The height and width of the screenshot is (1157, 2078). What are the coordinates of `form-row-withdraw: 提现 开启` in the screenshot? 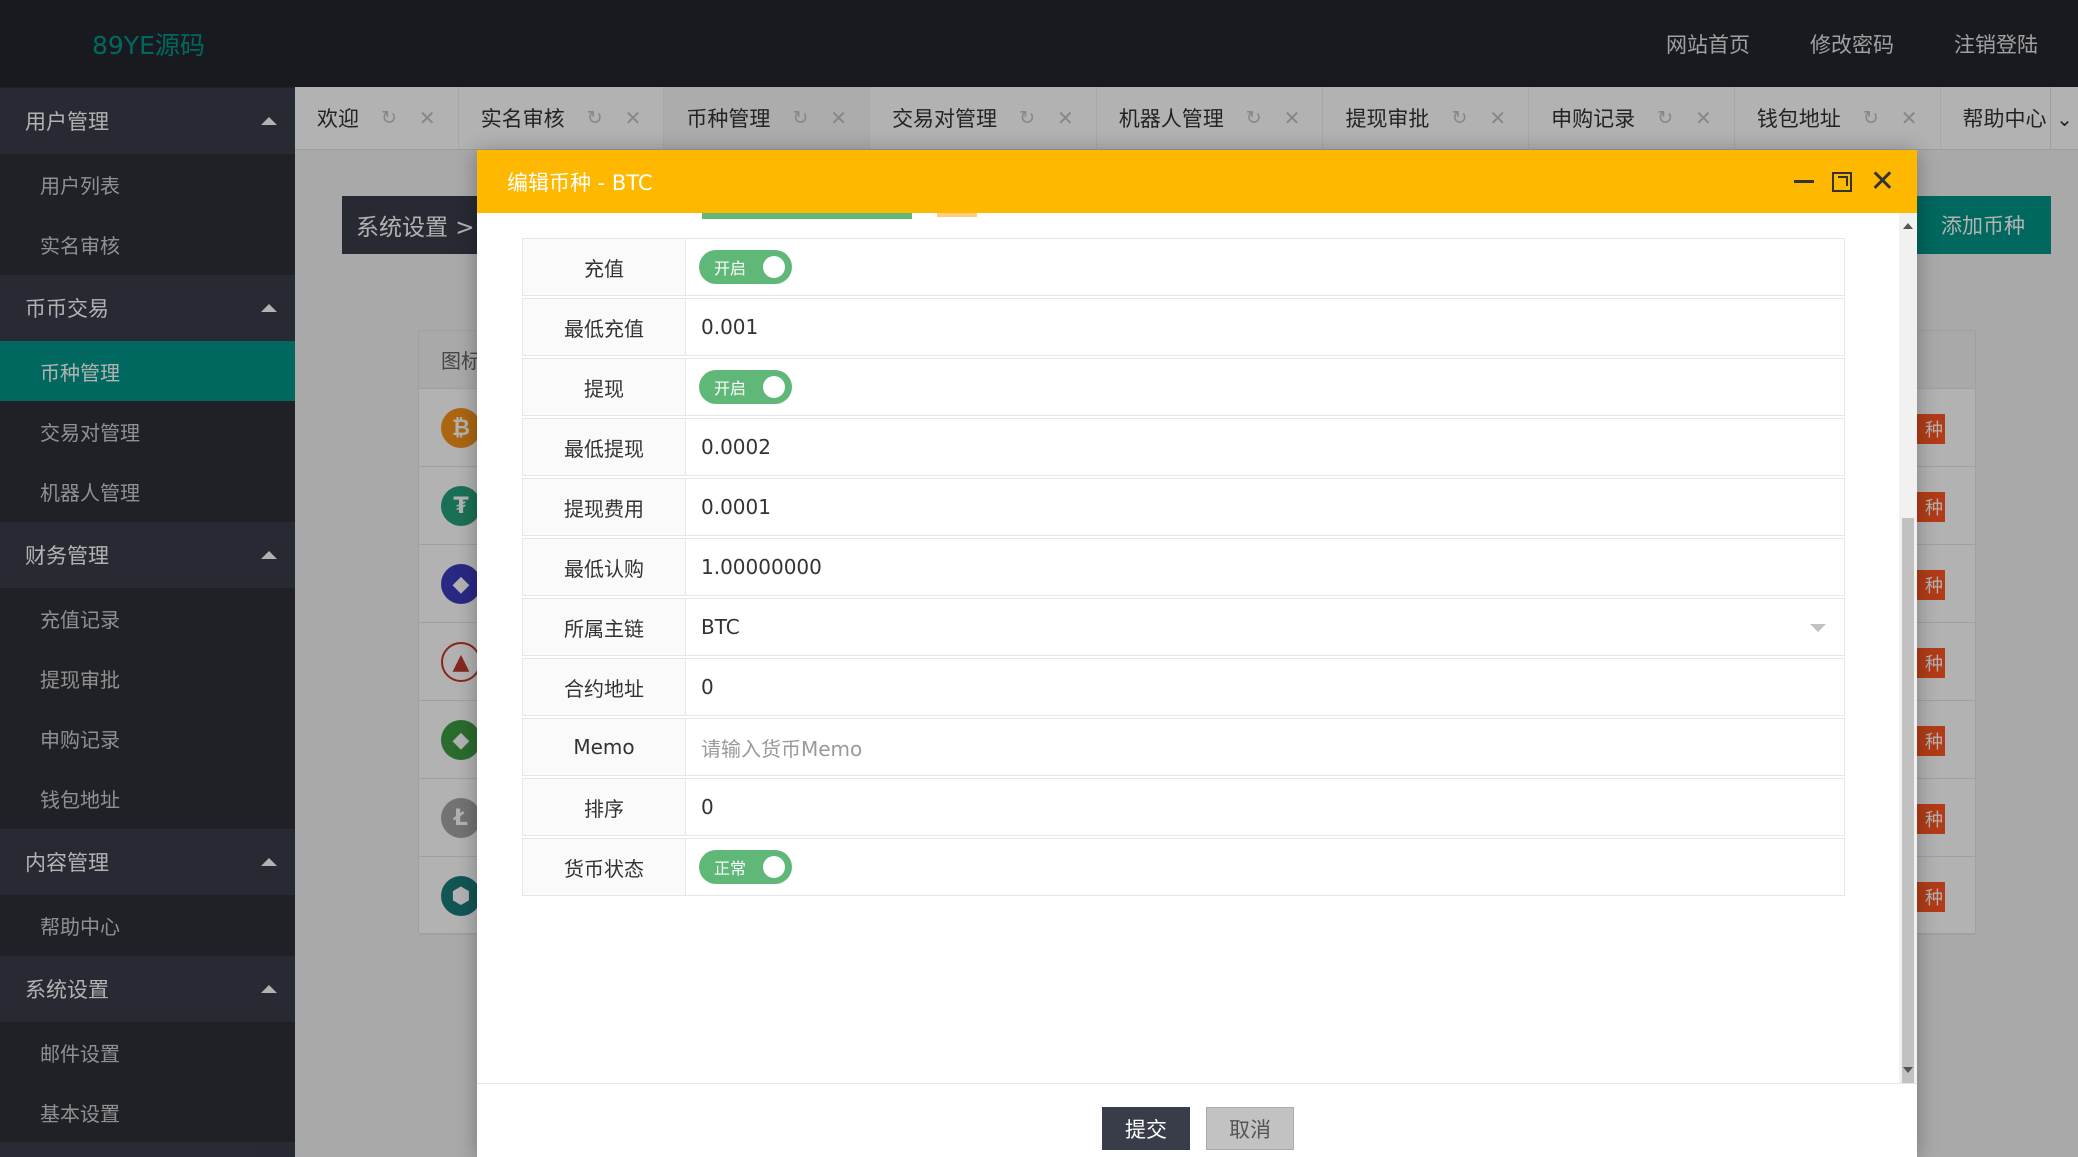 It's located at (1183, 387).